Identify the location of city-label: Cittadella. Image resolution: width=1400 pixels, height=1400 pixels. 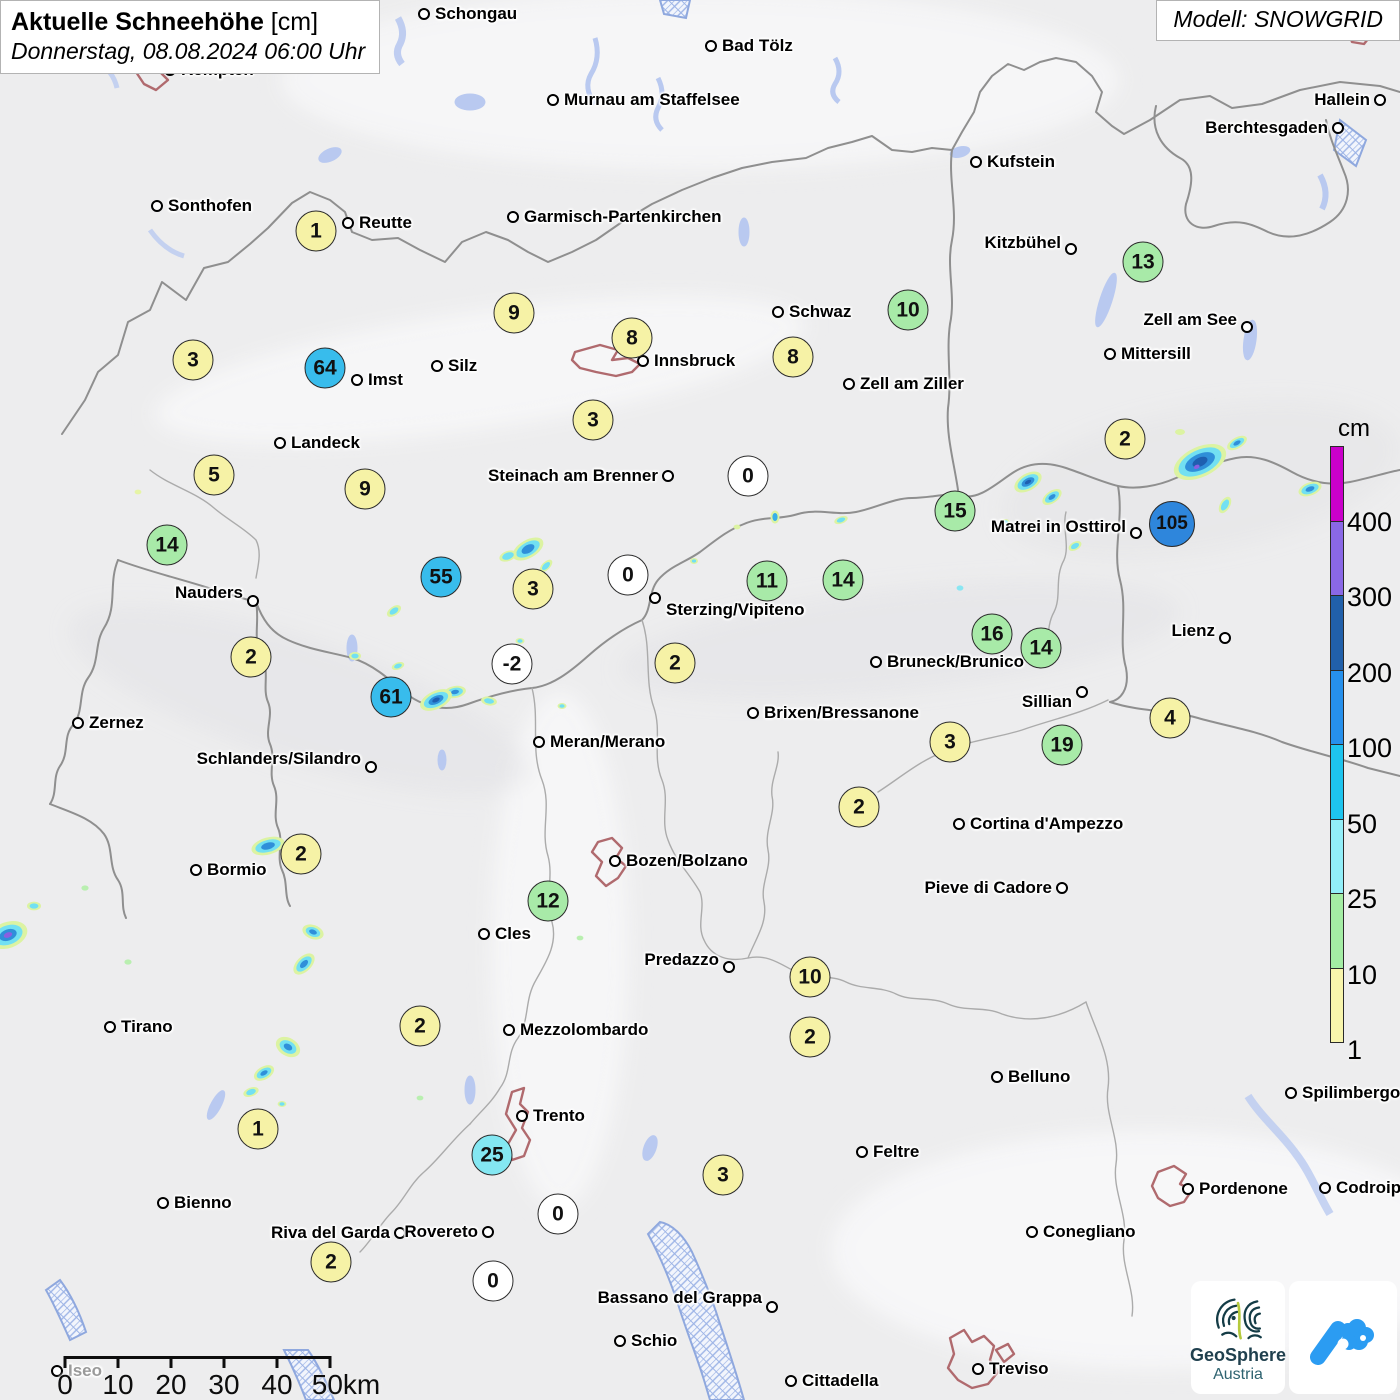
(840, 1380).